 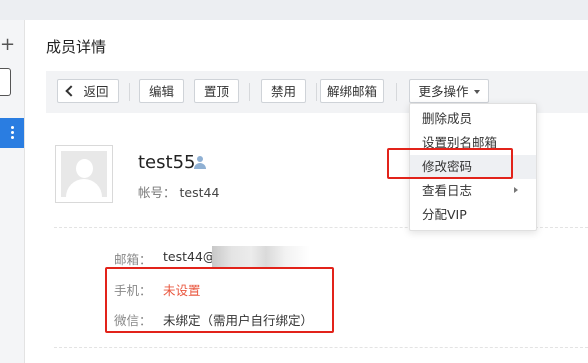 I want to click on back-label: 返回, so click(x=96, y=91).